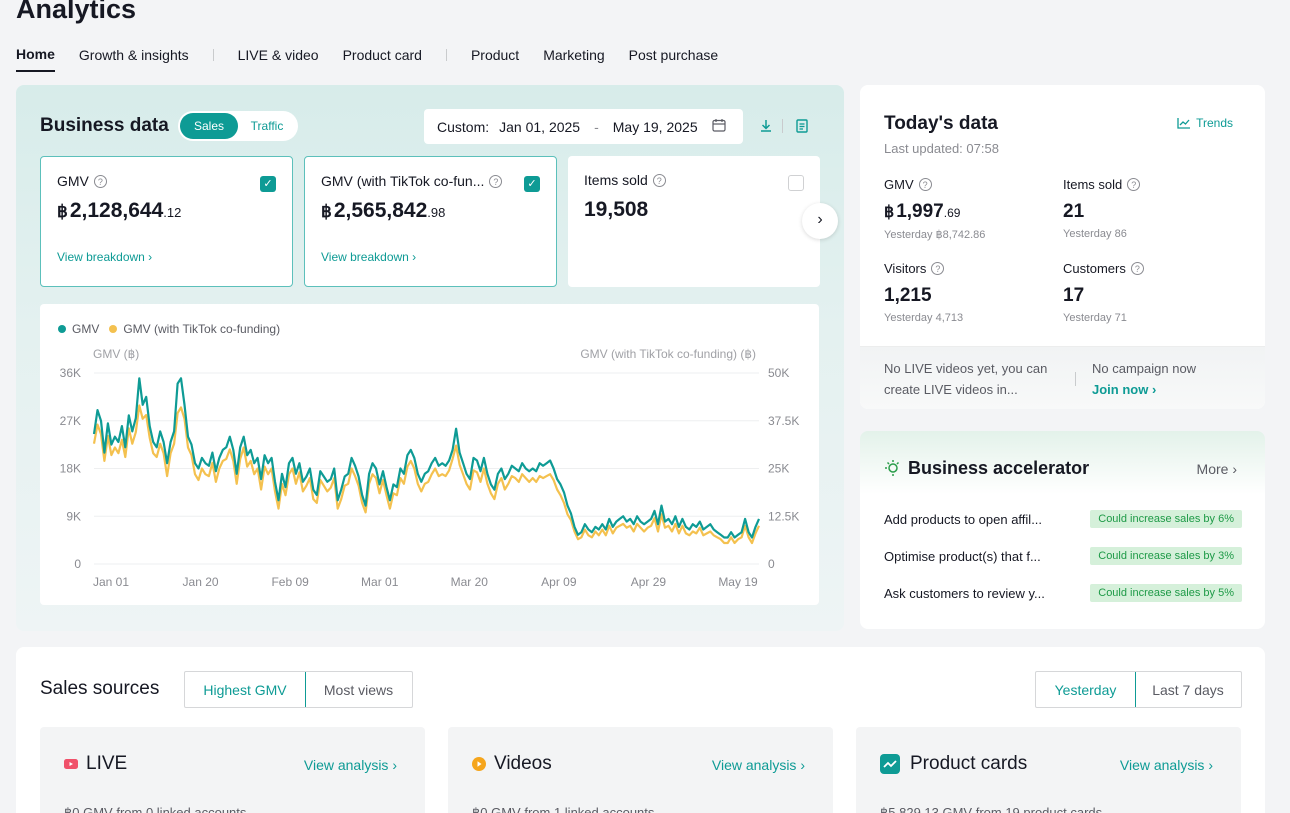 The height and width of the screenshot is (813, 1290). Describe the element at coordinates (719, 126) in the screenshot. I see `calendar-icon` at that location.